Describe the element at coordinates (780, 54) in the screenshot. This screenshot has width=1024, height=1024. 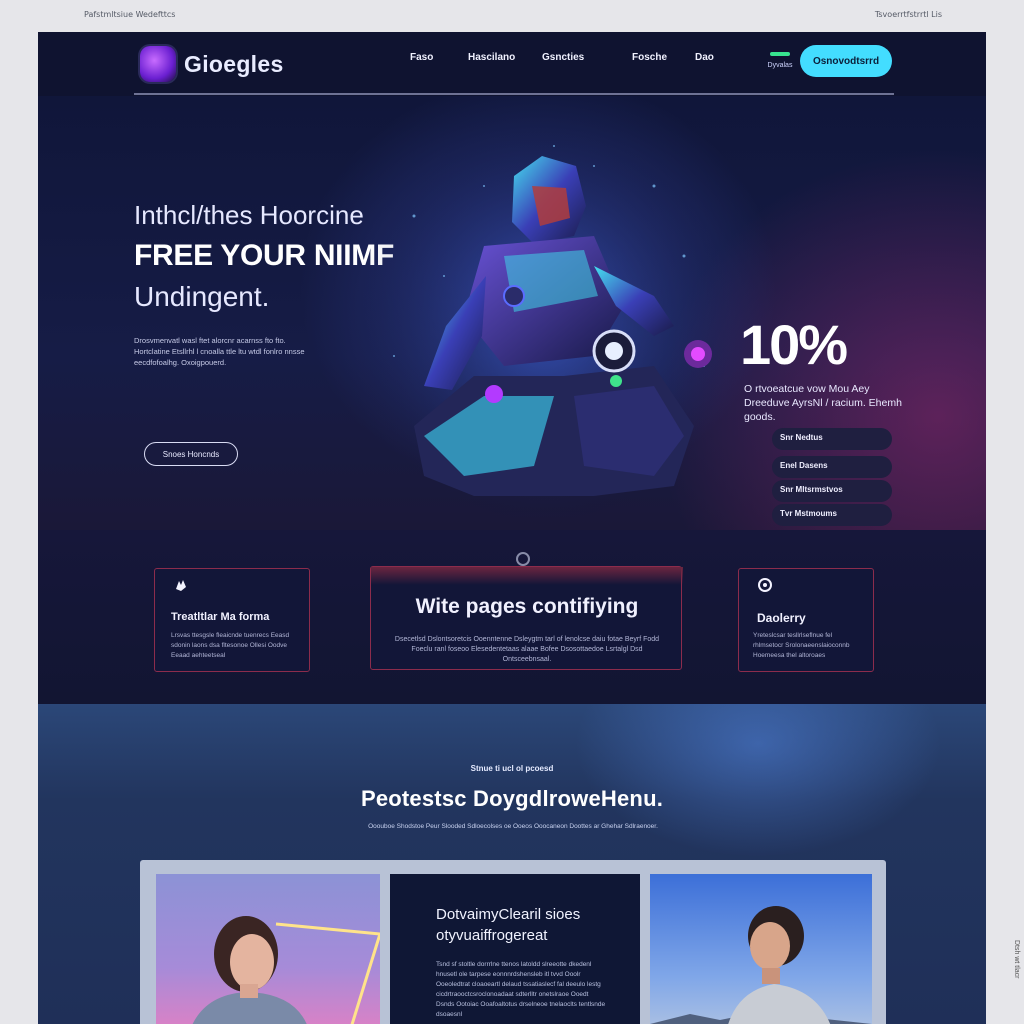
I see `status-indicator-icon` at that location.